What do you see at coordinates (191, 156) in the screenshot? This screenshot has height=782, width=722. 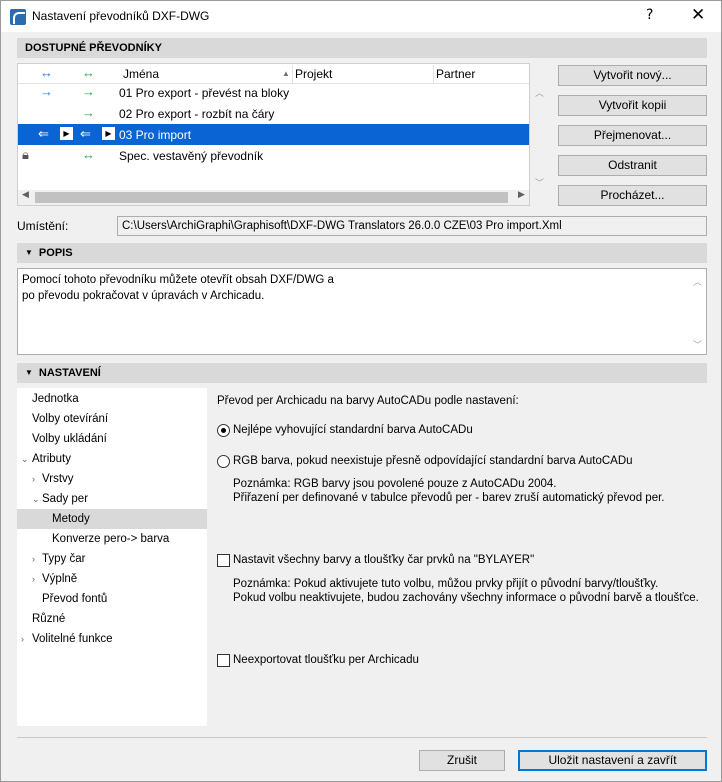 I see `translator-name: Spec. vestavěný převodník` at bounding box center [191, 156].